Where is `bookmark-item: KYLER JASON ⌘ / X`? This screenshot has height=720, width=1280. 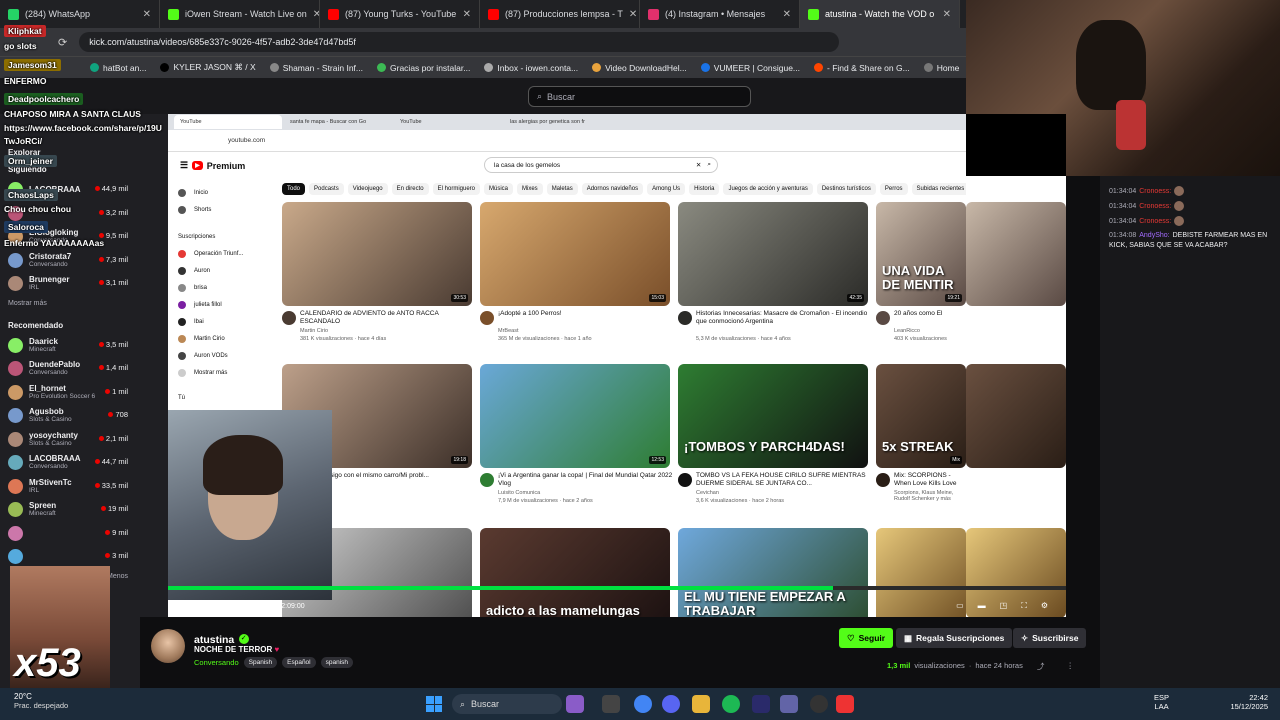
bookmark-item: KYLER JASON ⌘ / X is located at coordinates (208, 67).